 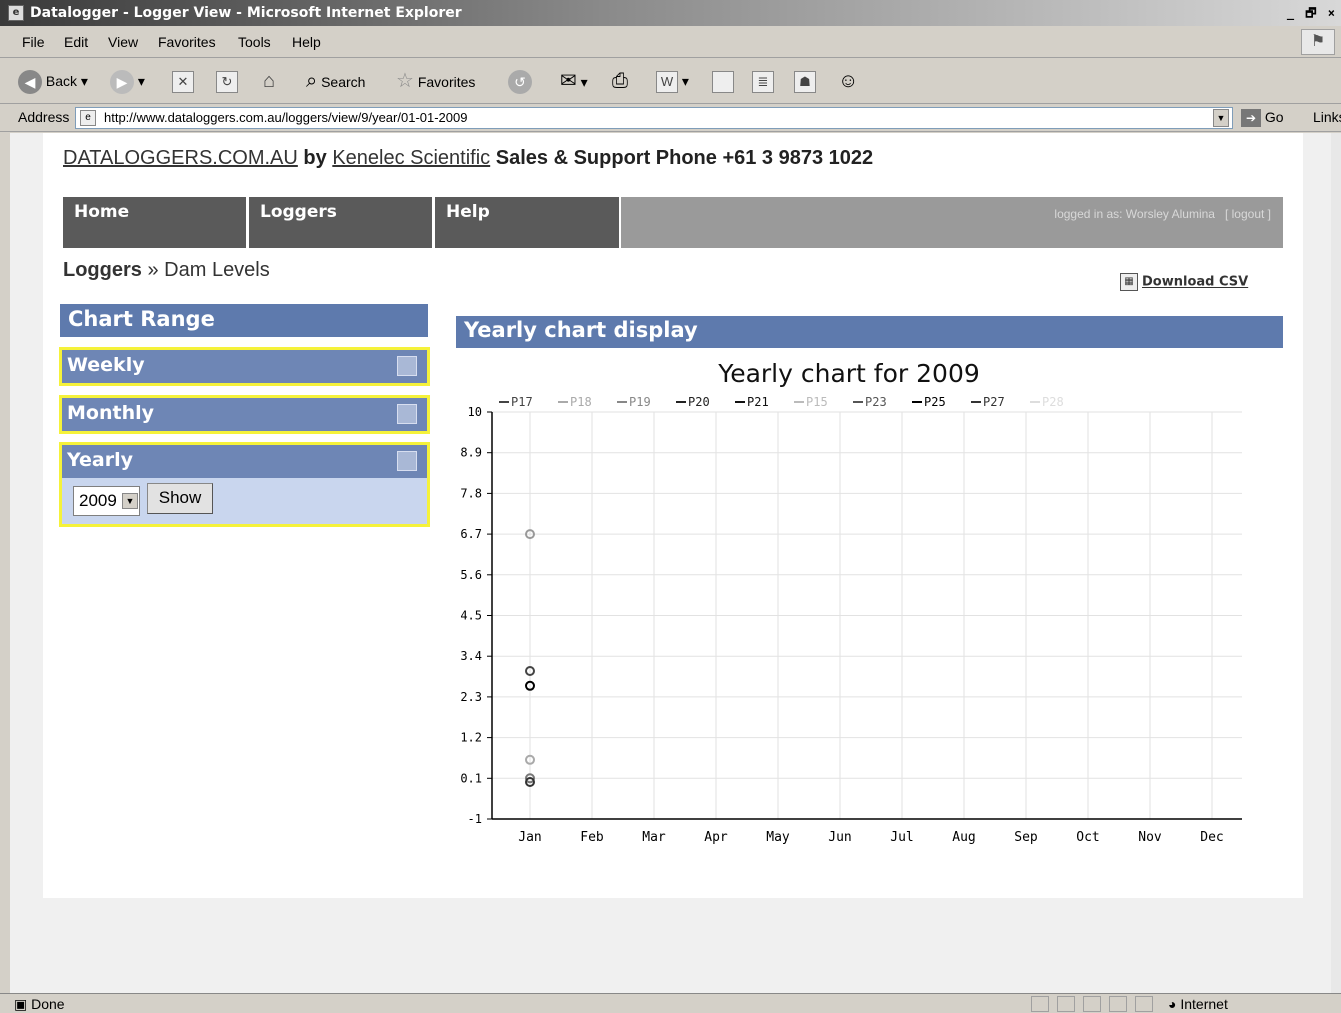 What do you see at coordinates (471, 493) in the screenshot?
I see `y-tick-label: 7.8` at bounding box center [471, 493].